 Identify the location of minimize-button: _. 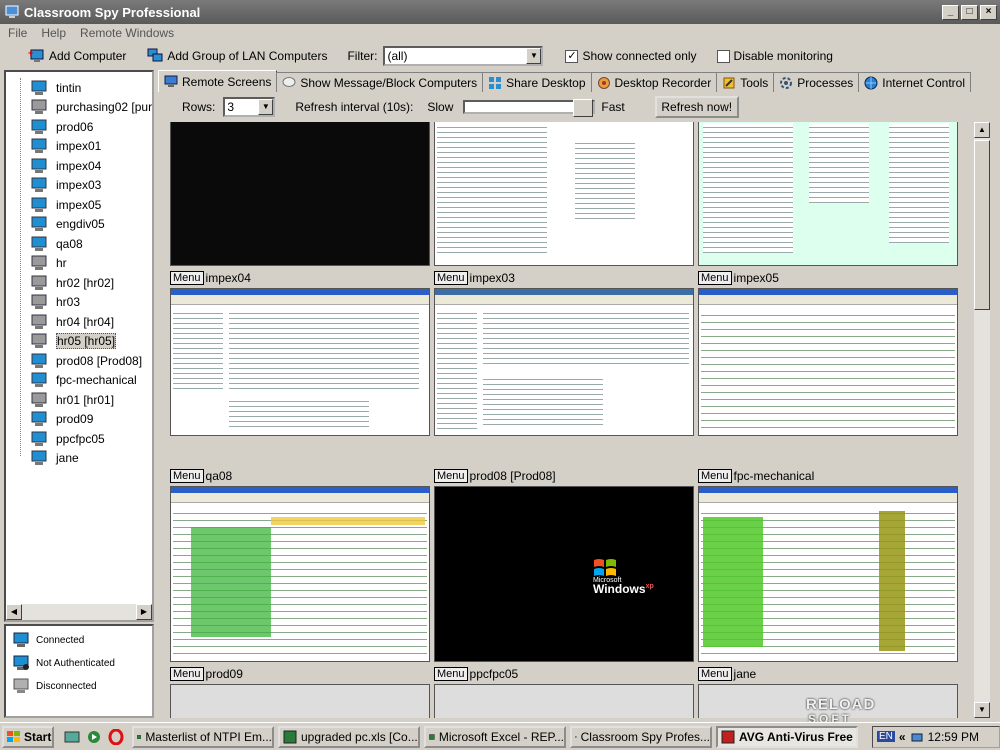
(950, 12).